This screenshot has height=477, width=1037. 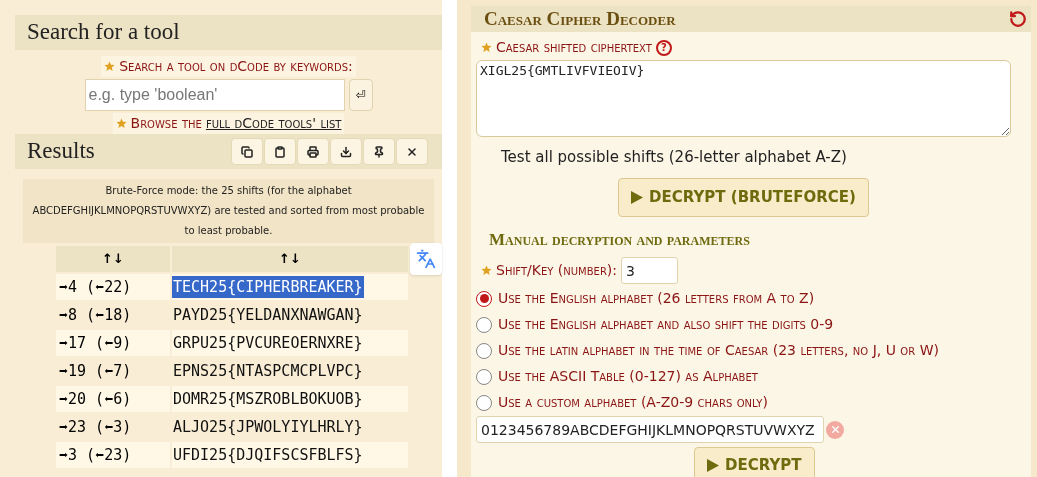 I want to click on clipboard-icon, so click(x=280, y=151).